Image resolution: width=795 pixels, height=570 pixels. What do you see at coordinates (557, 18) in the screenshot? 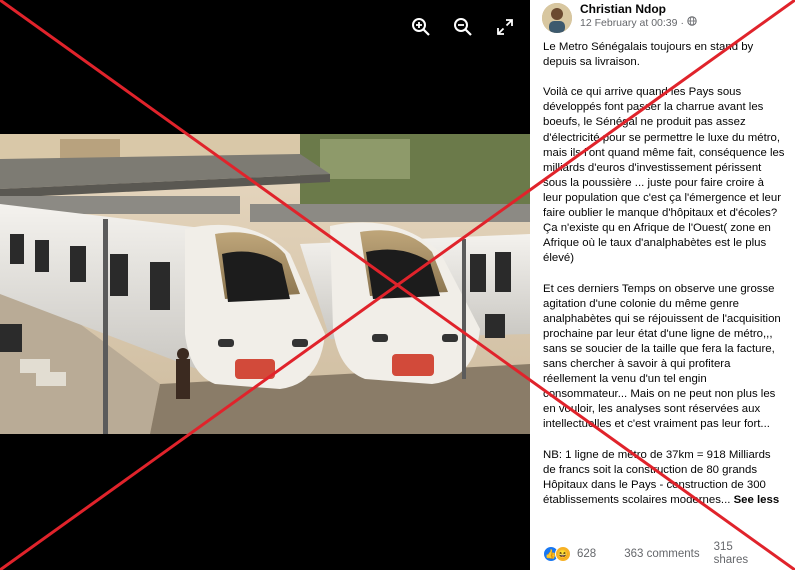
I see `avatar` at bounding box center [557, 18].